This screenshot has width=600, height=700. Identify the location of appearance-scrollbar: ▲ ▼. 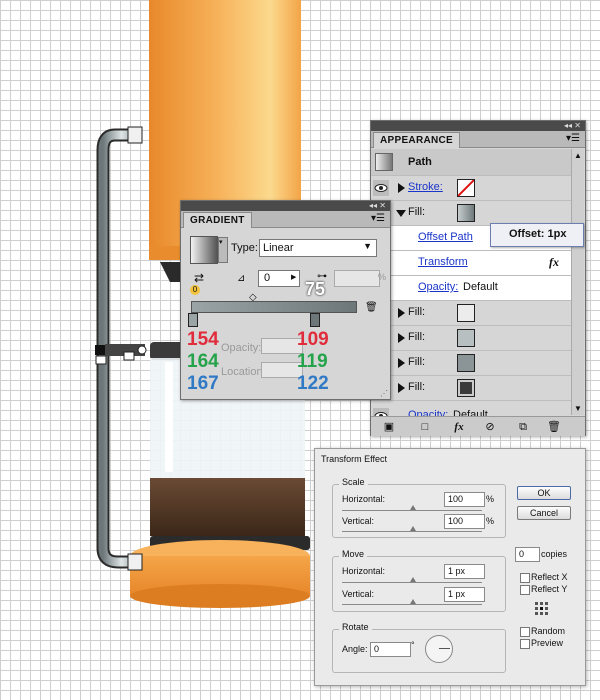
(577, 282).